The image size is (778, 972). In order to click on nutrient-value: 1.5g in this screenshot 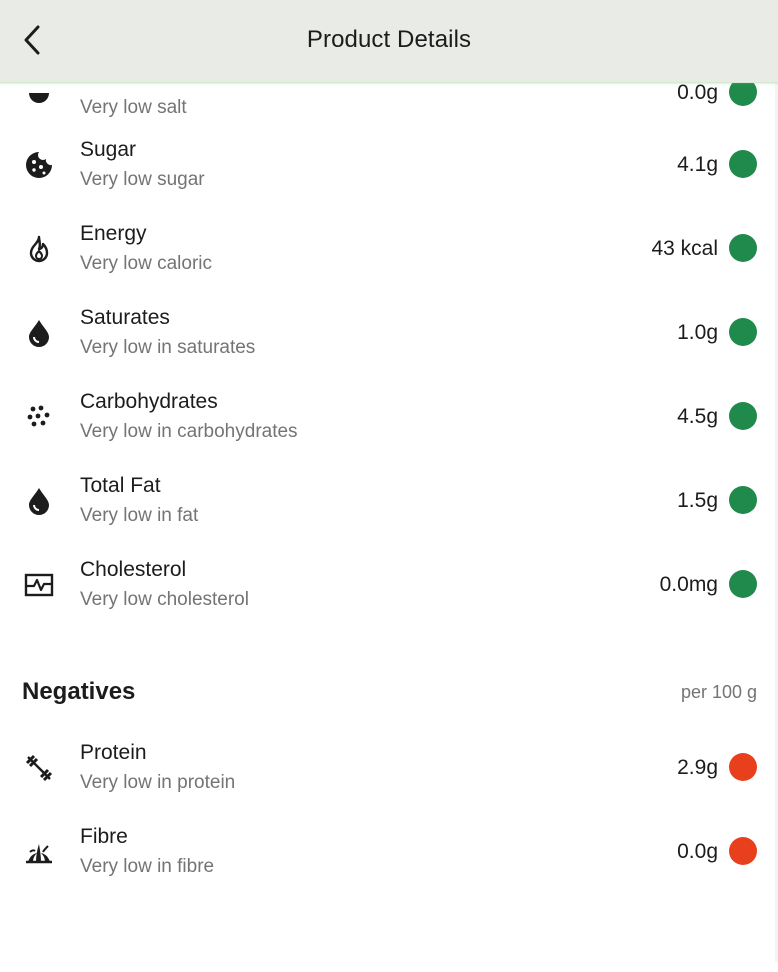, I will do `click(697, 500)`.